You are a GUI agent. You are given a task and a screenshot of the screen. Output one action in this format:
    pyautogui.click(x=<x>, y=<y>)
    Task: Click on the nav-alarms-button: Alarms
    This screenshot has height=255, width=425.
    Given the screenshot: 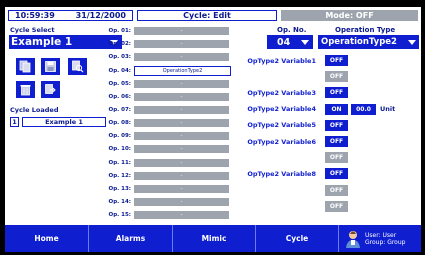 What is the action you would take?
    pyautogui.click(x=131, y=238)
    